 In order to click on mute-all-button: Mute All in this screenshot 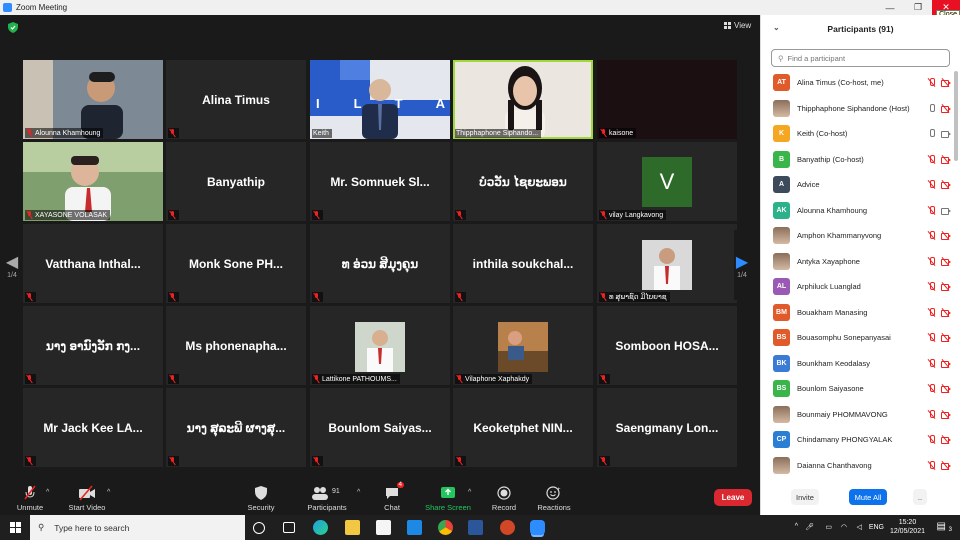, I will do `click(868, 497)`.